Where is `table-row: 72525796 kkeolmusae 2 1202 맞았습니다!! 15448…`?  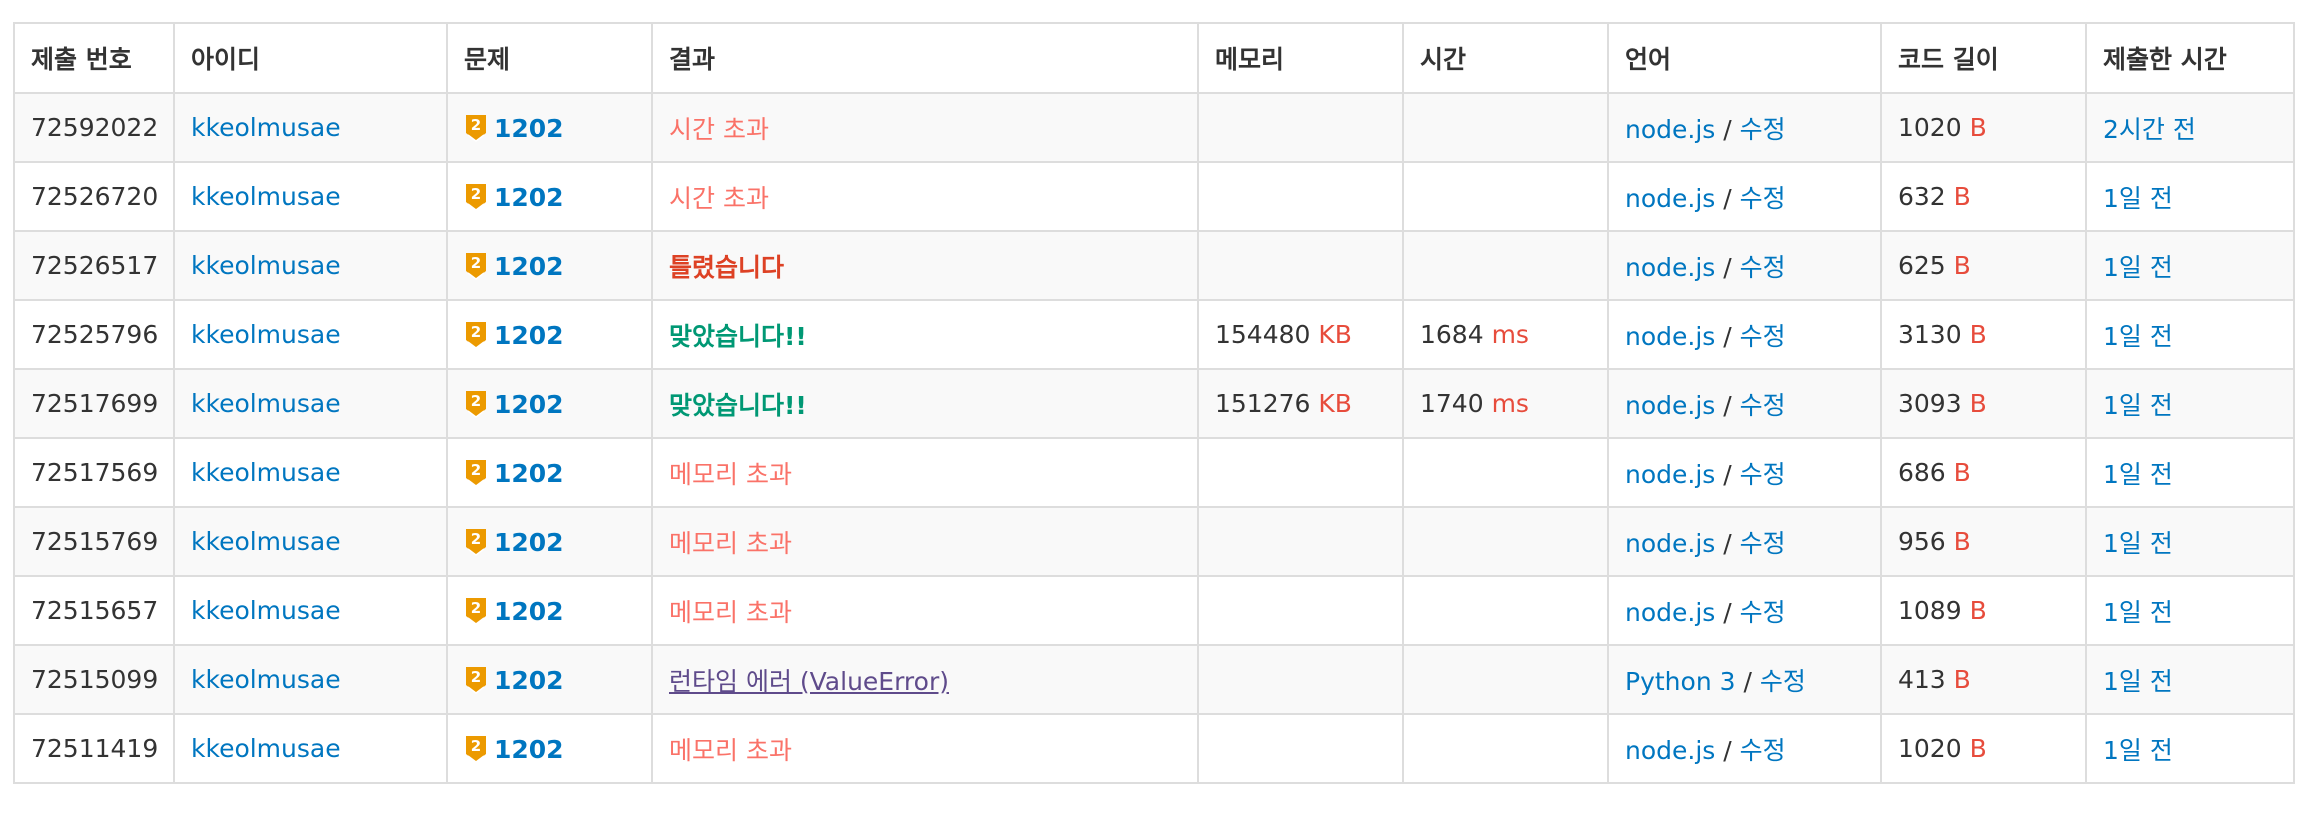
table-row: 72525796 kkeolmusae 2 1202 맞았습니다!! 15448… is located at coordinates (1154, 334).